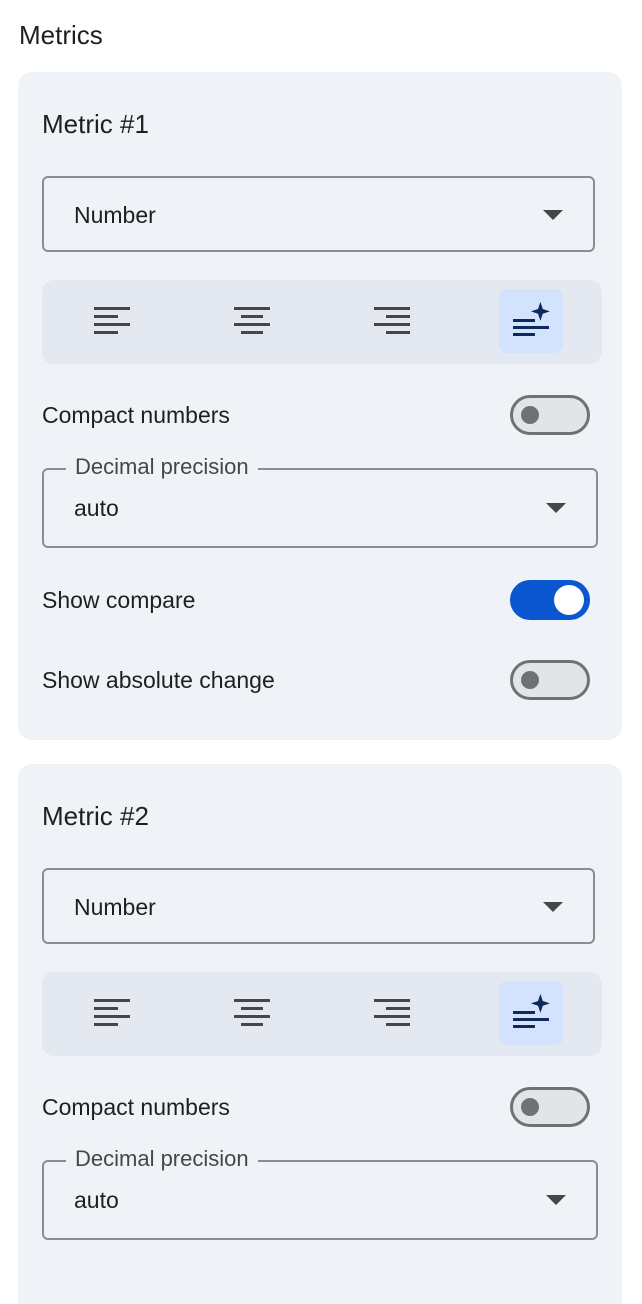 Image resolution: width=642 pixels, height=1304 pixels. What do you see at coordinates (550, 680) in the screenshot?
I see `show-absolute-change-toggle` at bounding box center [550, 680].